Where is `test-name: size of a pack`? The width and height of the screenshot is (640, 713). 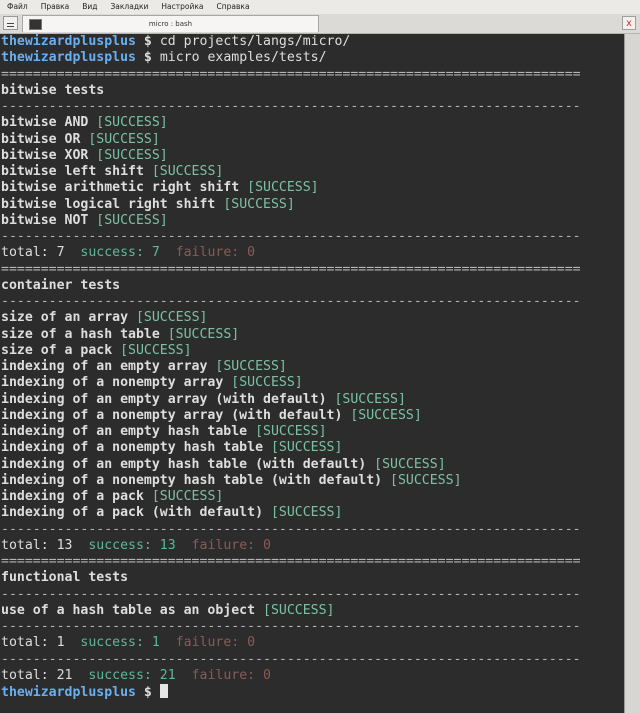
test-name: size of a pack is located at coordinates (57, 350).